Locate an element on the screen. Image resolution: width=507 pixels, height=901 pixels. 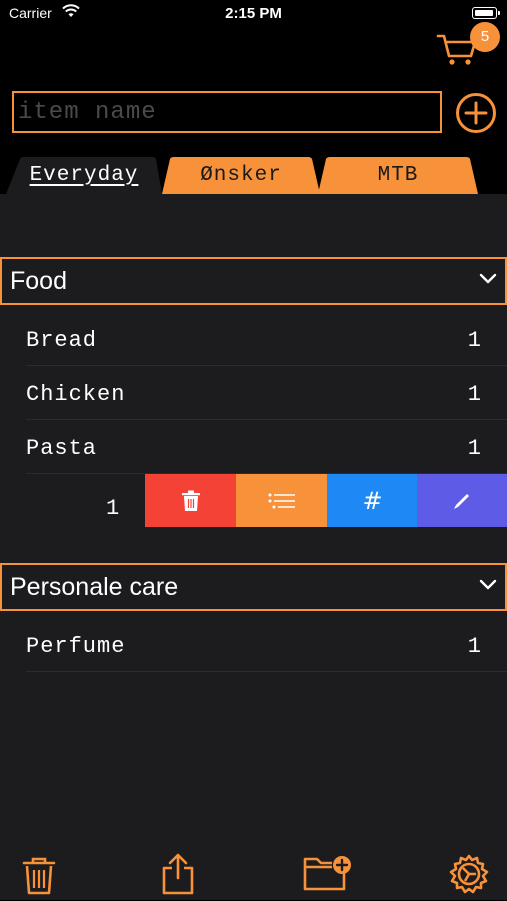
hash-icon: # is located at coordinates (372, 500).